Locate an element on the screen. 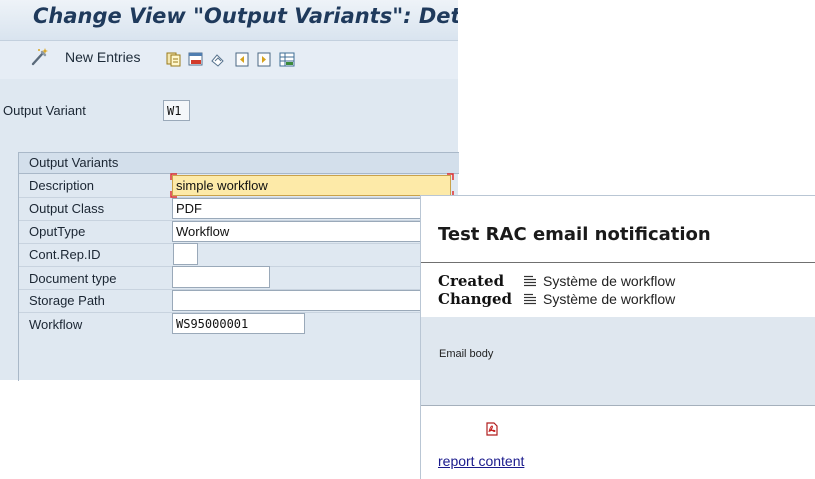 Image resolution: width=815 pixels, height=479 pixels. changed-row: Changed Système de workflow is located at coordinates (556, 299).